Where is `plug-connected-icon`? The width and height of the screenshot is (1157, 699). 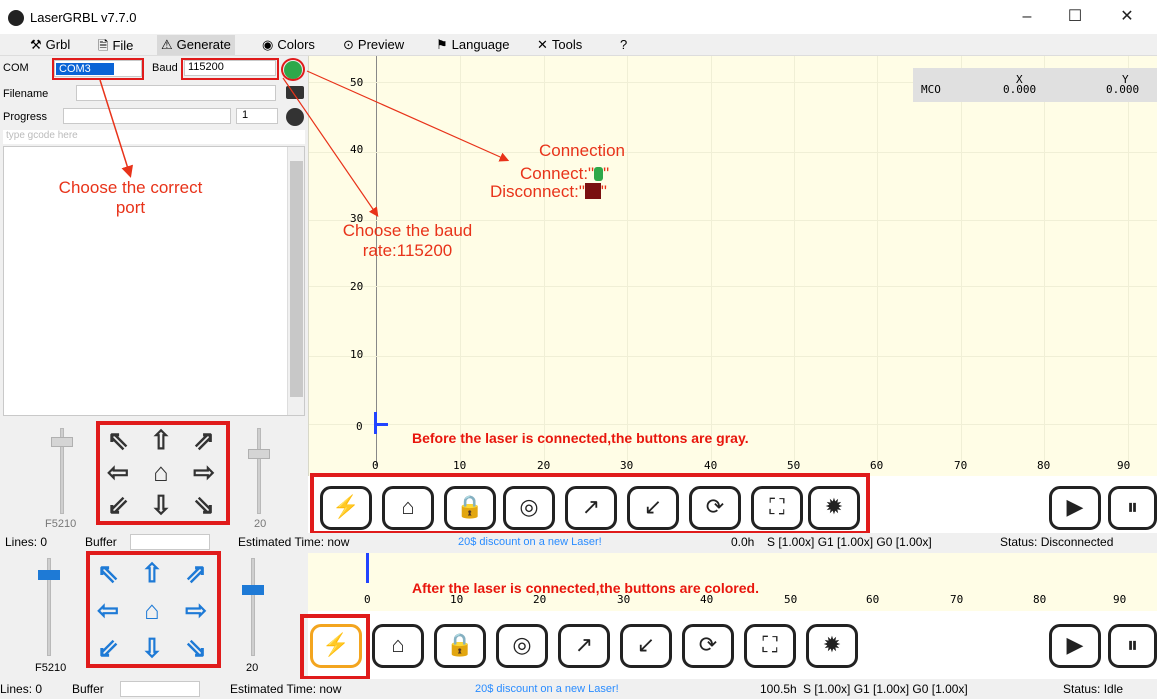
plug-connected-icon is located at coordinates (599, 174).